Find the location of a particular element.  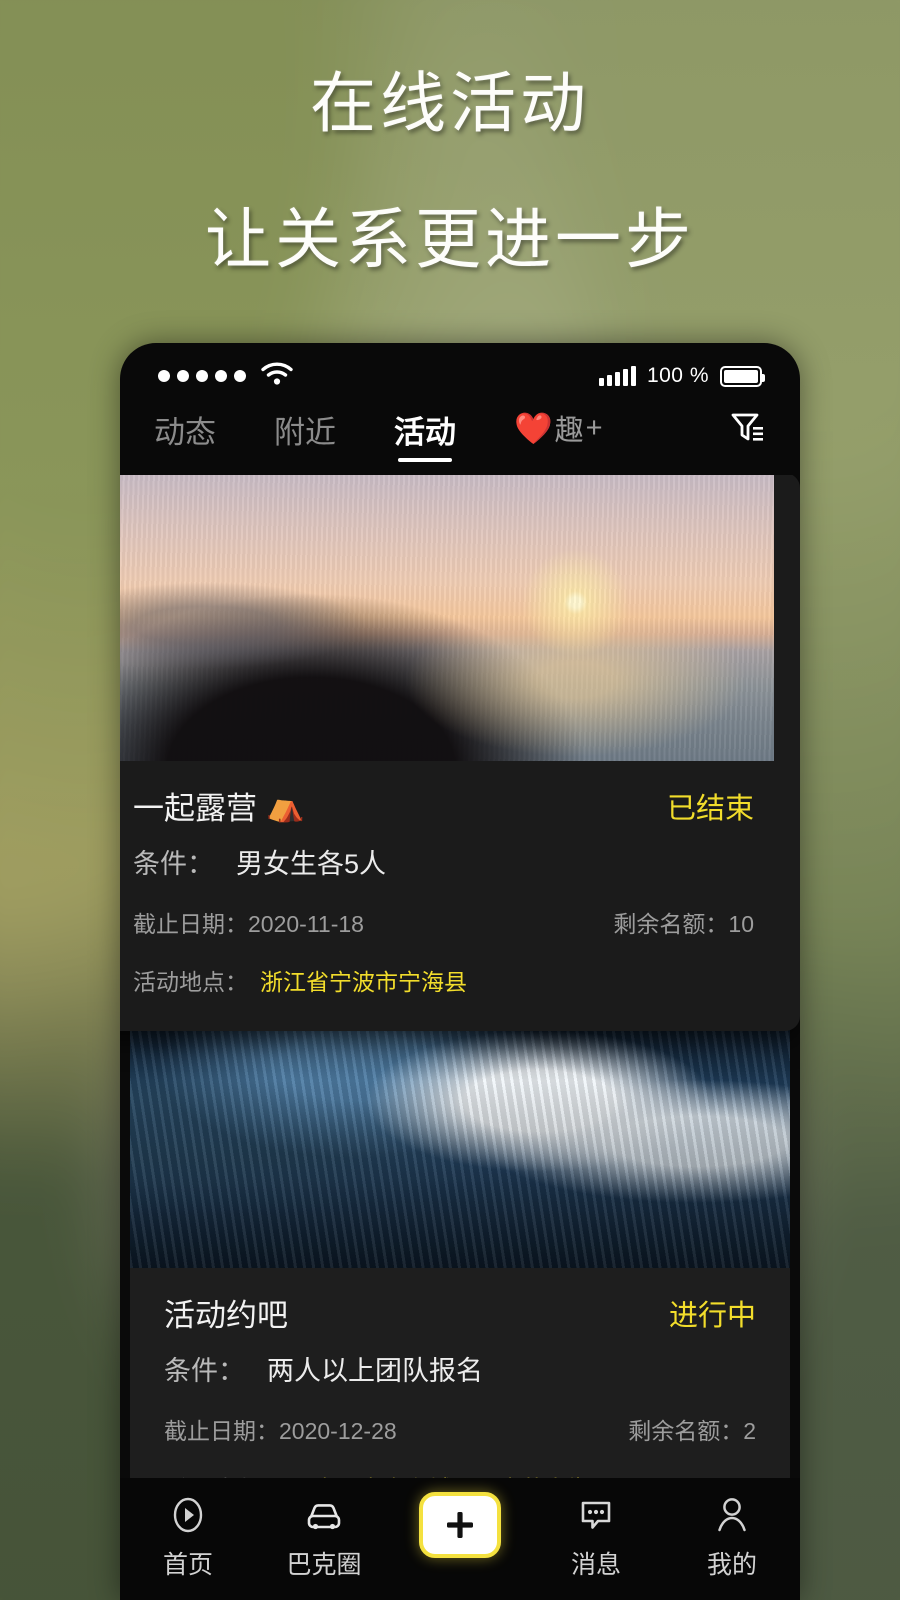

tab-fun: ❤️ 趣 + is located at coordinates (558, 428).